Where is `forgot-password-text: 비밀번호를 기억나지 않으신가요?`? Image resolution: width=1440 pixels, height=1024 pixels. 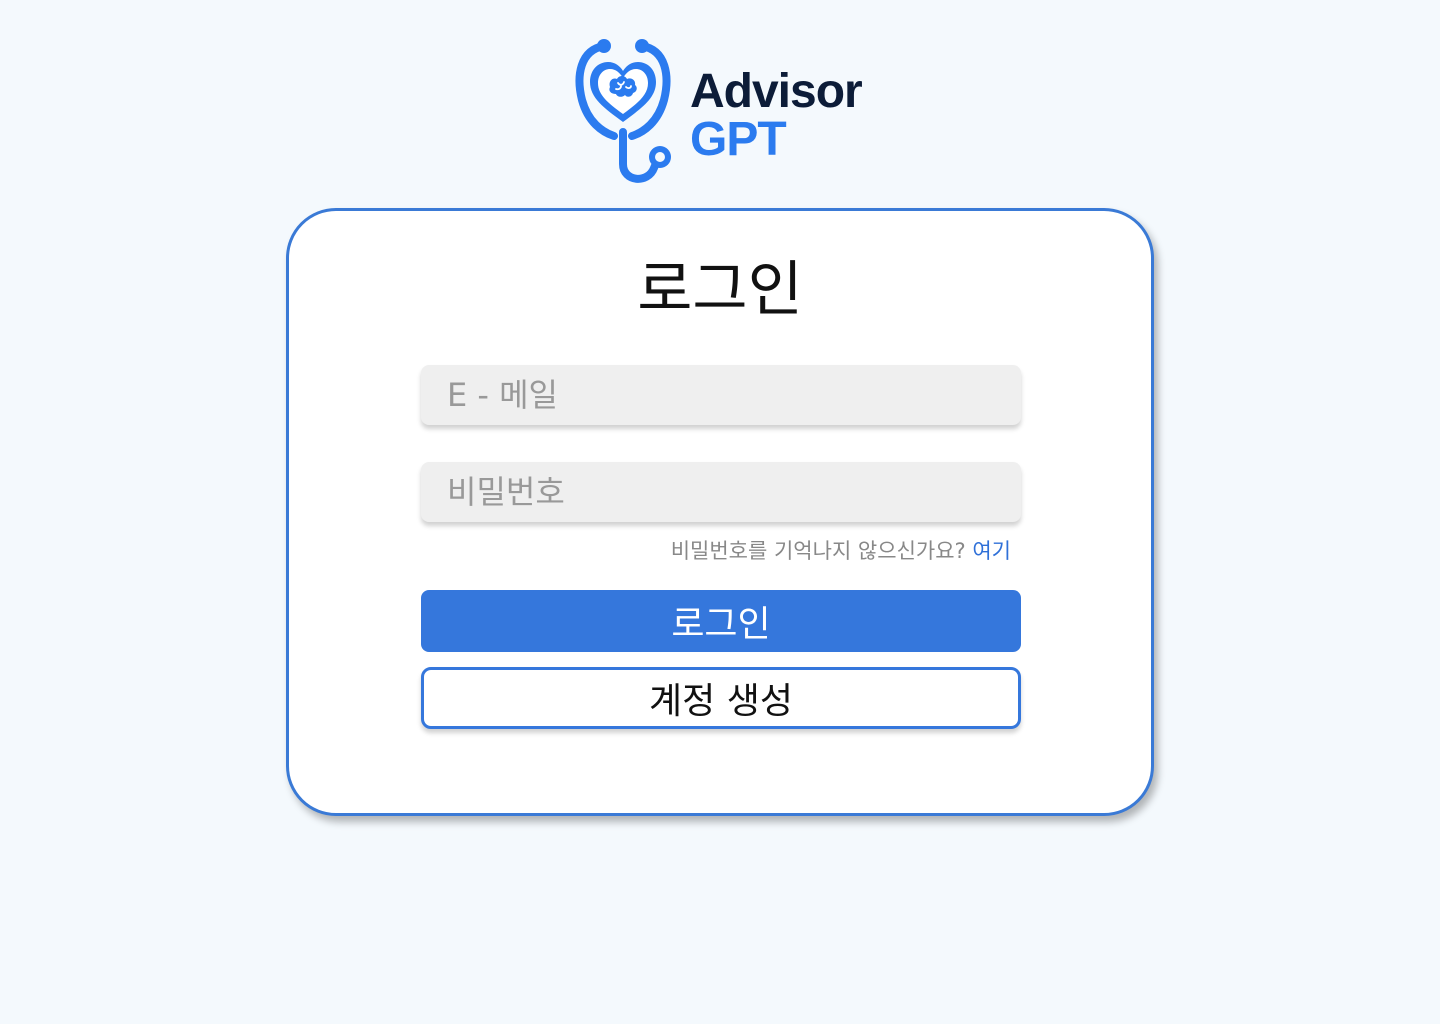
forgot-password-text: 비밀번호를 기억나지 않으신가요? is located at coordinates (821, 551).